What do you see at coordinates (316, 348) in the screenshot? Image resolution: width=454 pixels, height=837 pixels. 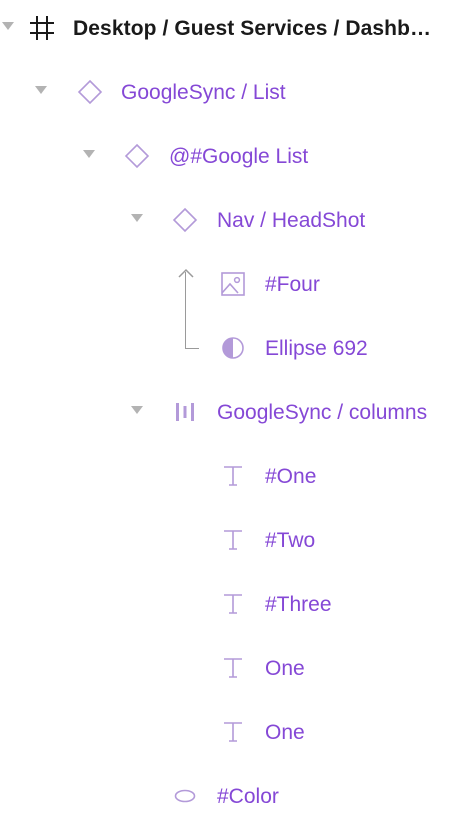 I see `layer-label: Ellipse 692` at bounding box center [316, 348].